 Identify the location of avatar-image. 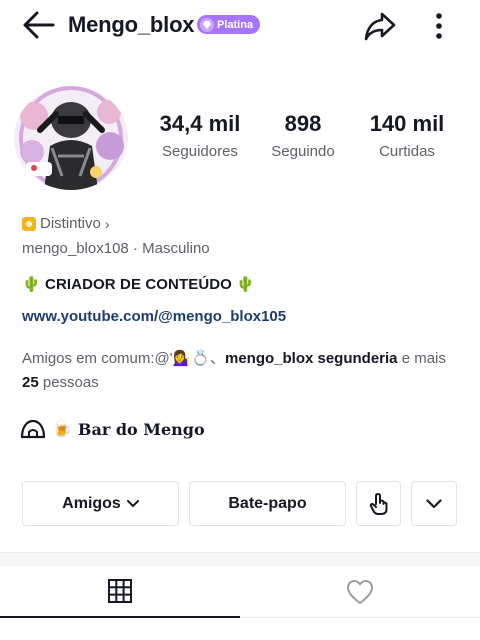
(71, 138).